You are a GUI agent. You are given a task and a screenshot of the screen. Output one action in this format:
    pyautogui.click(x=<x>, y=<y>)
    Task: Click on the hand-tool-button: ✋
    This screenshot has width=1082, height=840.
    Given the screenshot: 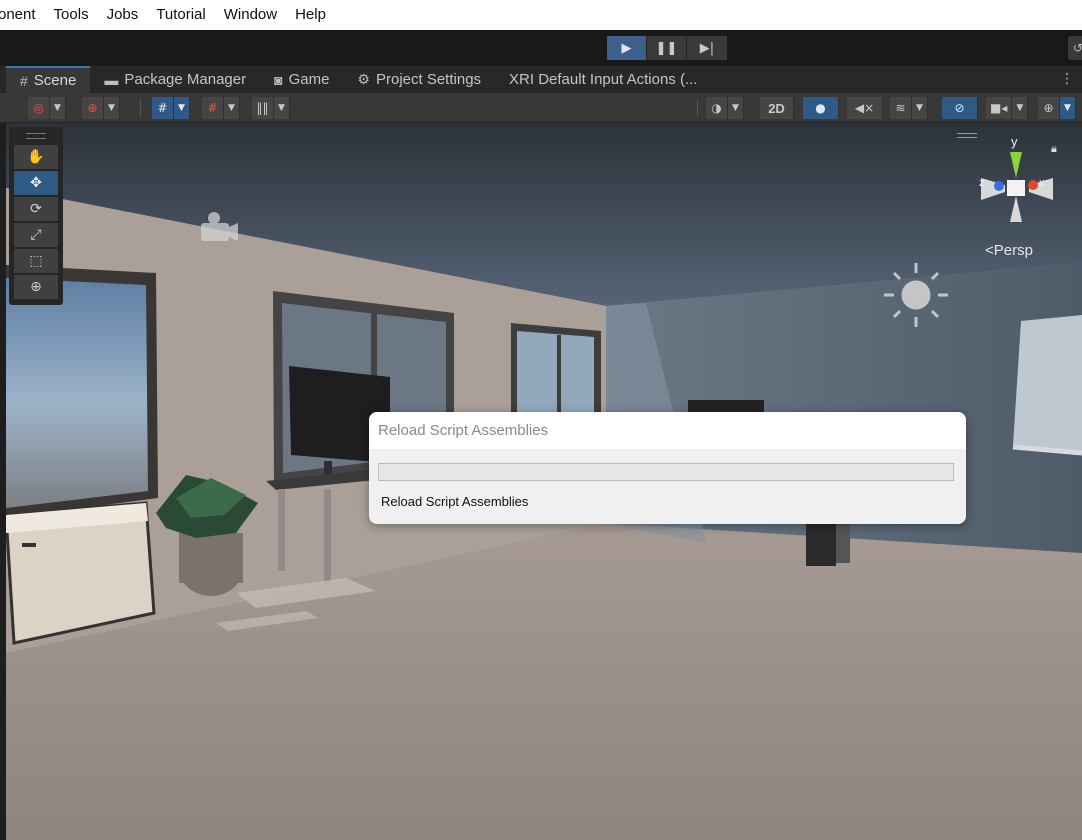 What is the action you would take?
    pyautogui.click(x=36, y=157)
    